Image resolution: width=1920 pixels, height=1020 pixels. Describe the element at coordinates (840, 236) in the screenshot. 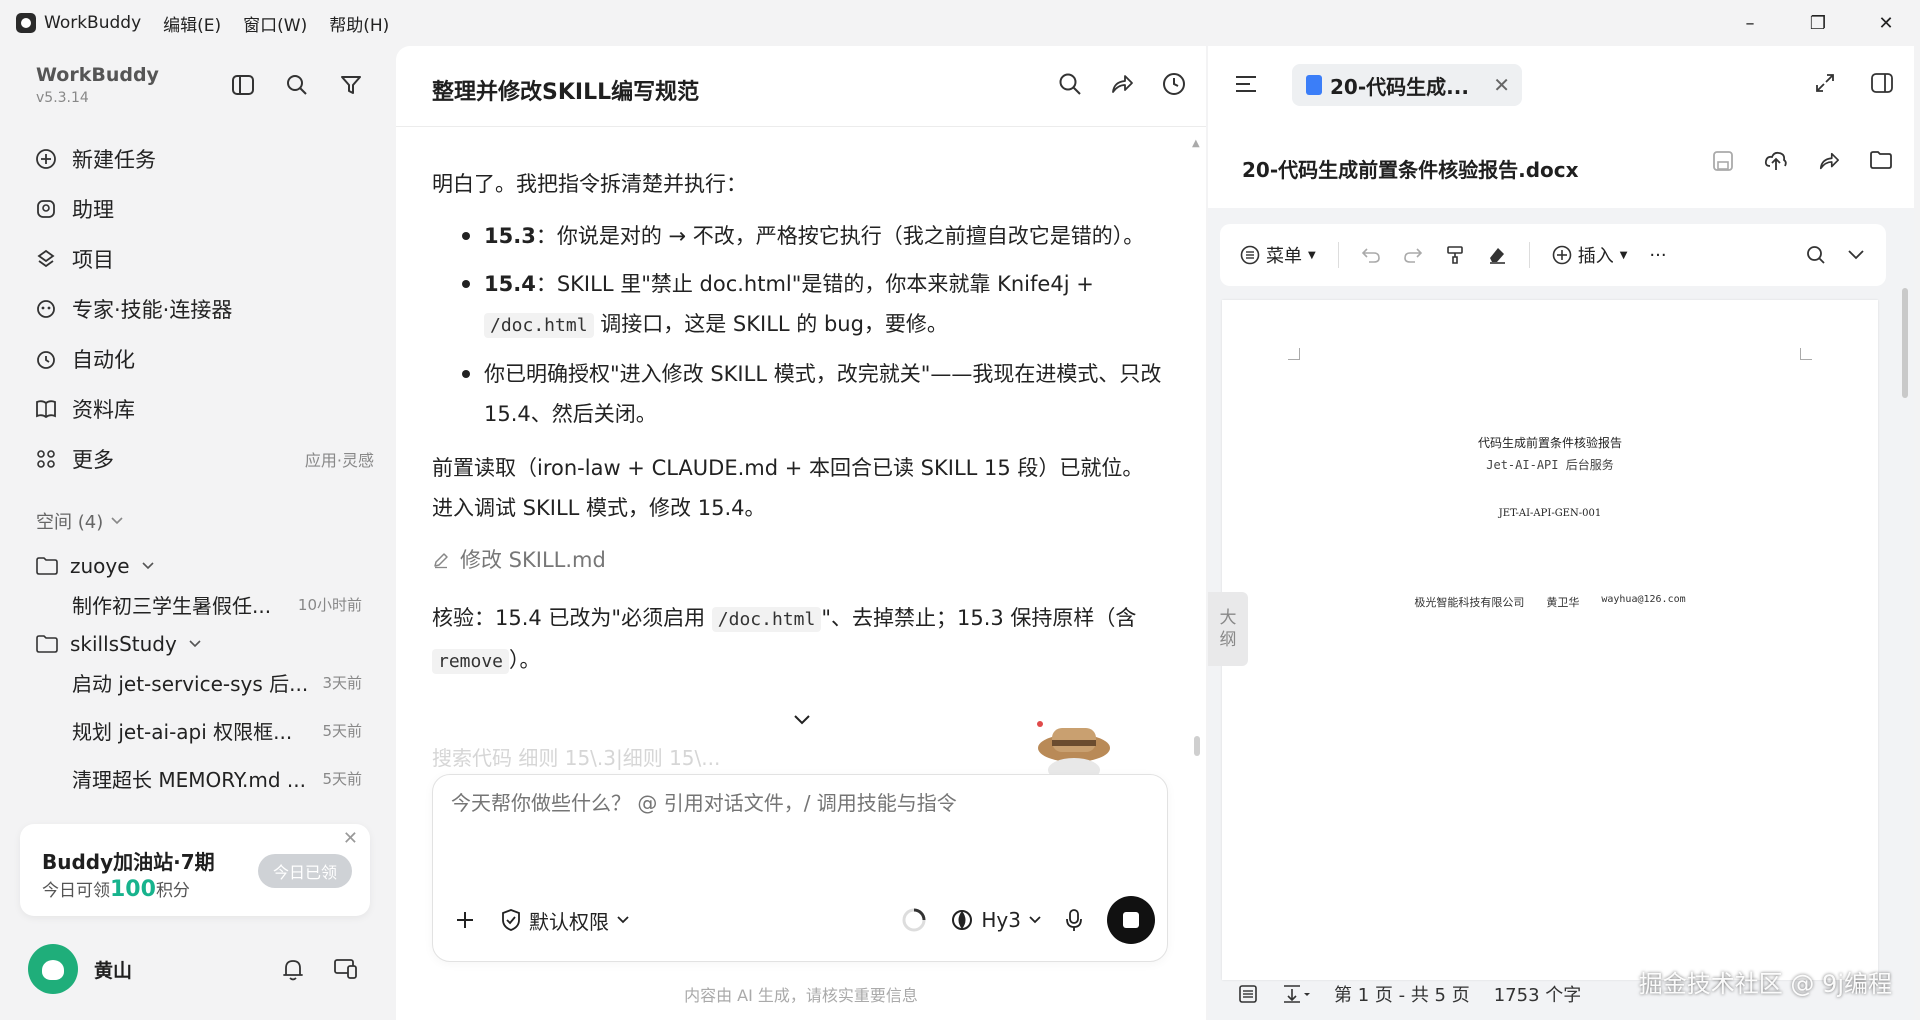

I see `list-item-text: ：你说是对的 → 不改，严格按它执行（我之前擅自改它是错的）。` at that location.